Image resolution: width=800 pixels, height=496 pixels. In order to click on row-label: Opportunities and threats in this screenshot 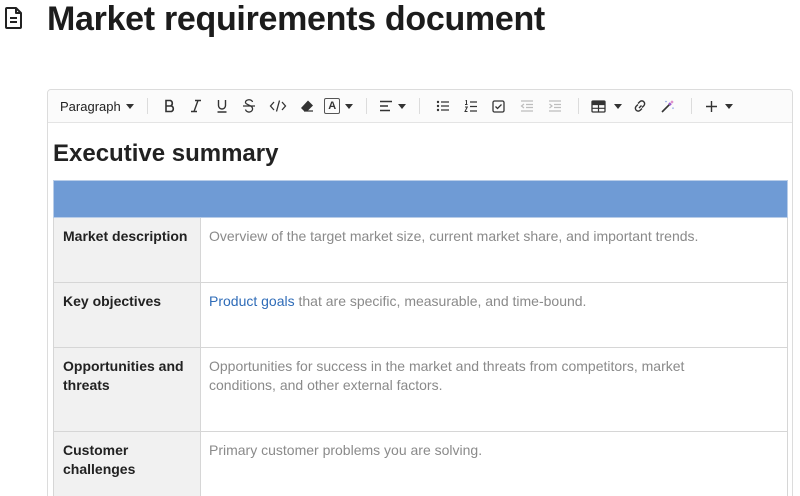, I will do `click(127, 389)`.